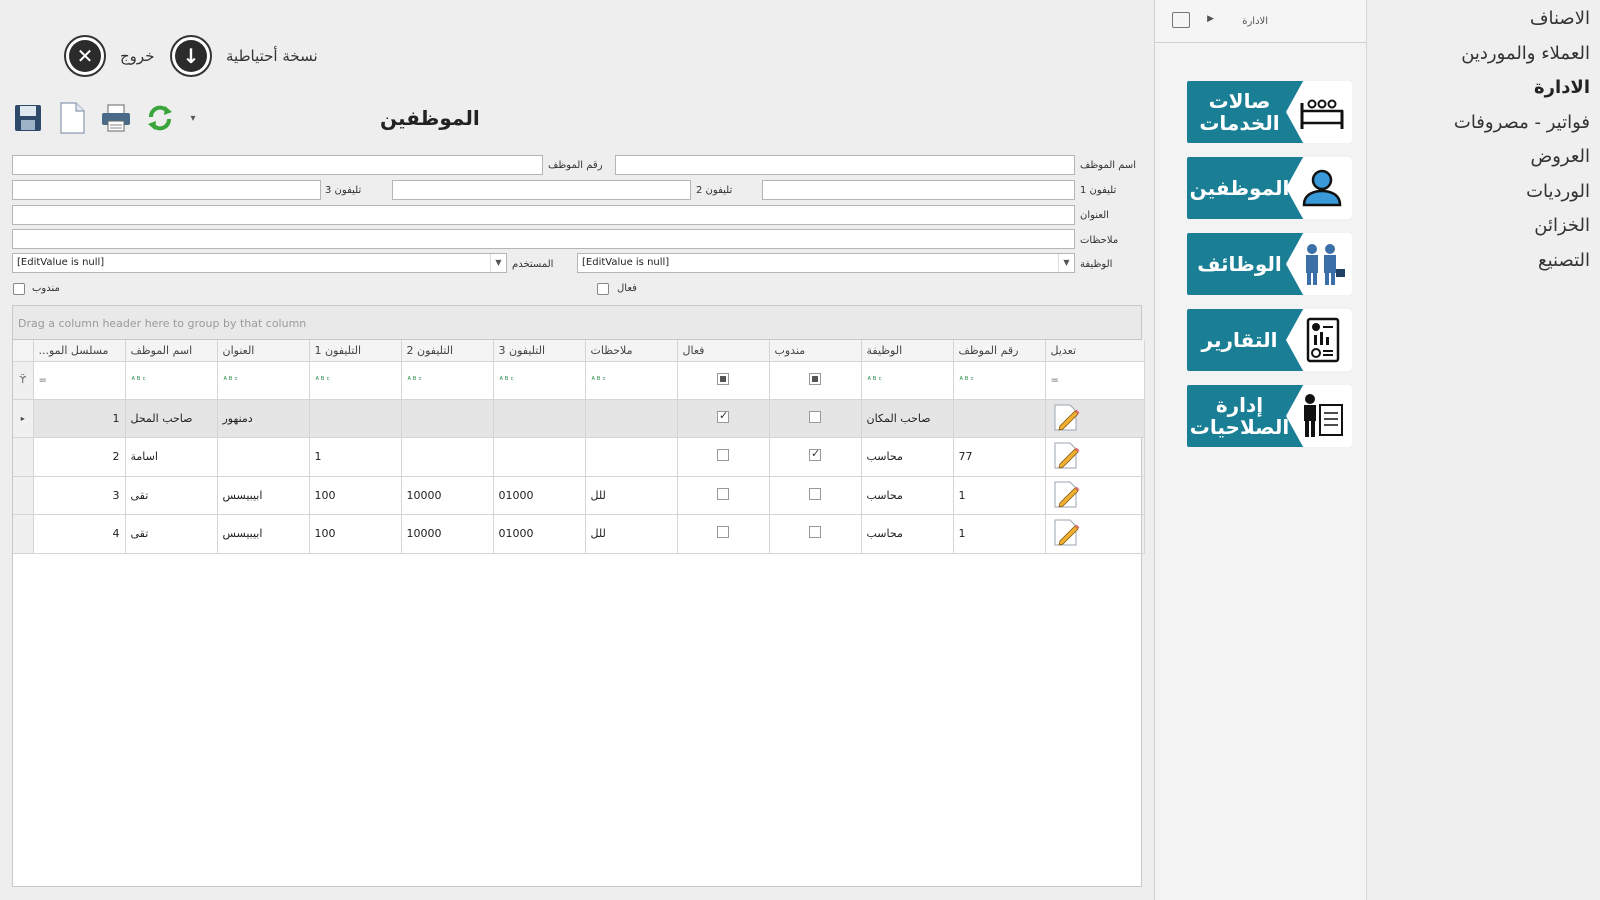 The width and height of the screenshot is (1600, 900). What do you see at coordinates (1269, 188) in the screenshot?
I see `tile-employees: الموظفين` at bounding box center [1269, 188].